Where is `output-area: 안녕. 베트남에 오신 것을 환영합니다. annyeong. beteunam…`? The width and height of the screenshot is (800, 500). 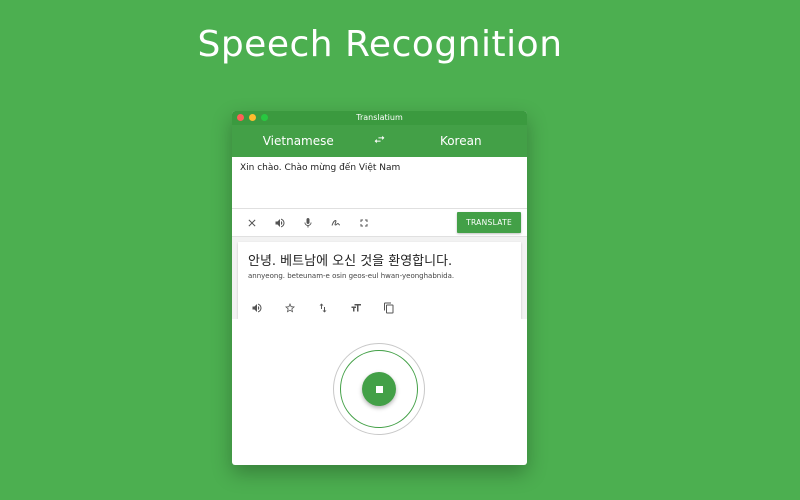 output-area: 안녕. 베트남에 오신 것을 환영합니다. annyeong. beteunam… is located at coordinates (379, 278).